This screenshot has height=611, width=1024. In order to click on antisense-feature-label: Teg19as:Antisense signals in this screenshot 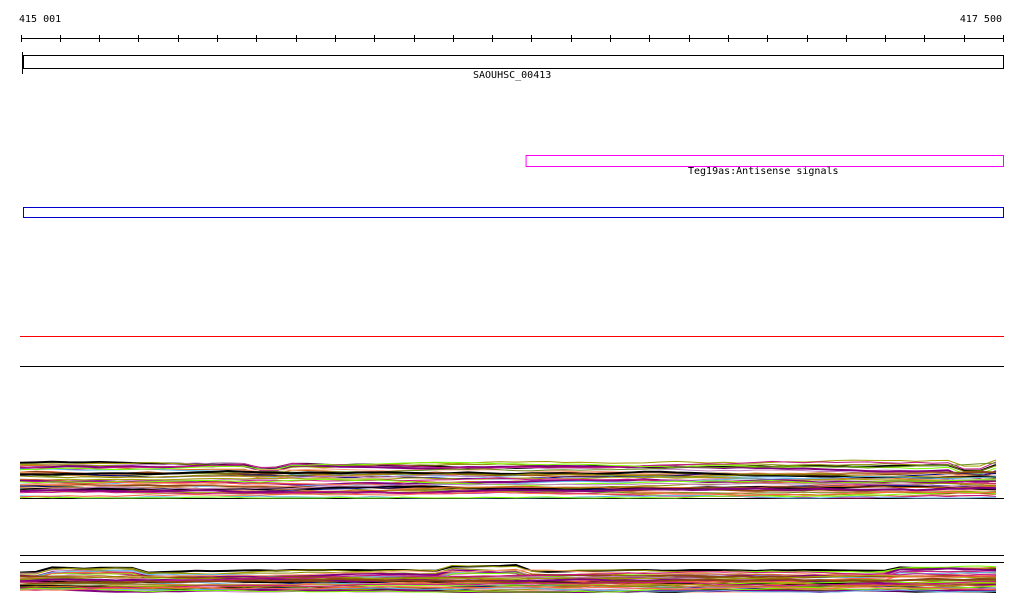, I will do `click(763, 171)`.